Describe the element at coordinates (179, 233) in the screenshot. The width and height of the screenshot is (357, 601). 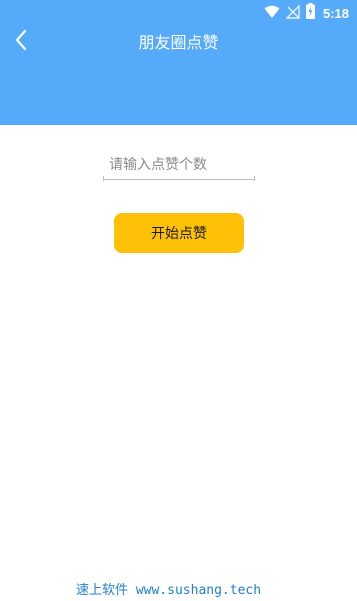
I see `start-like-button: 开始点赞` at that location.